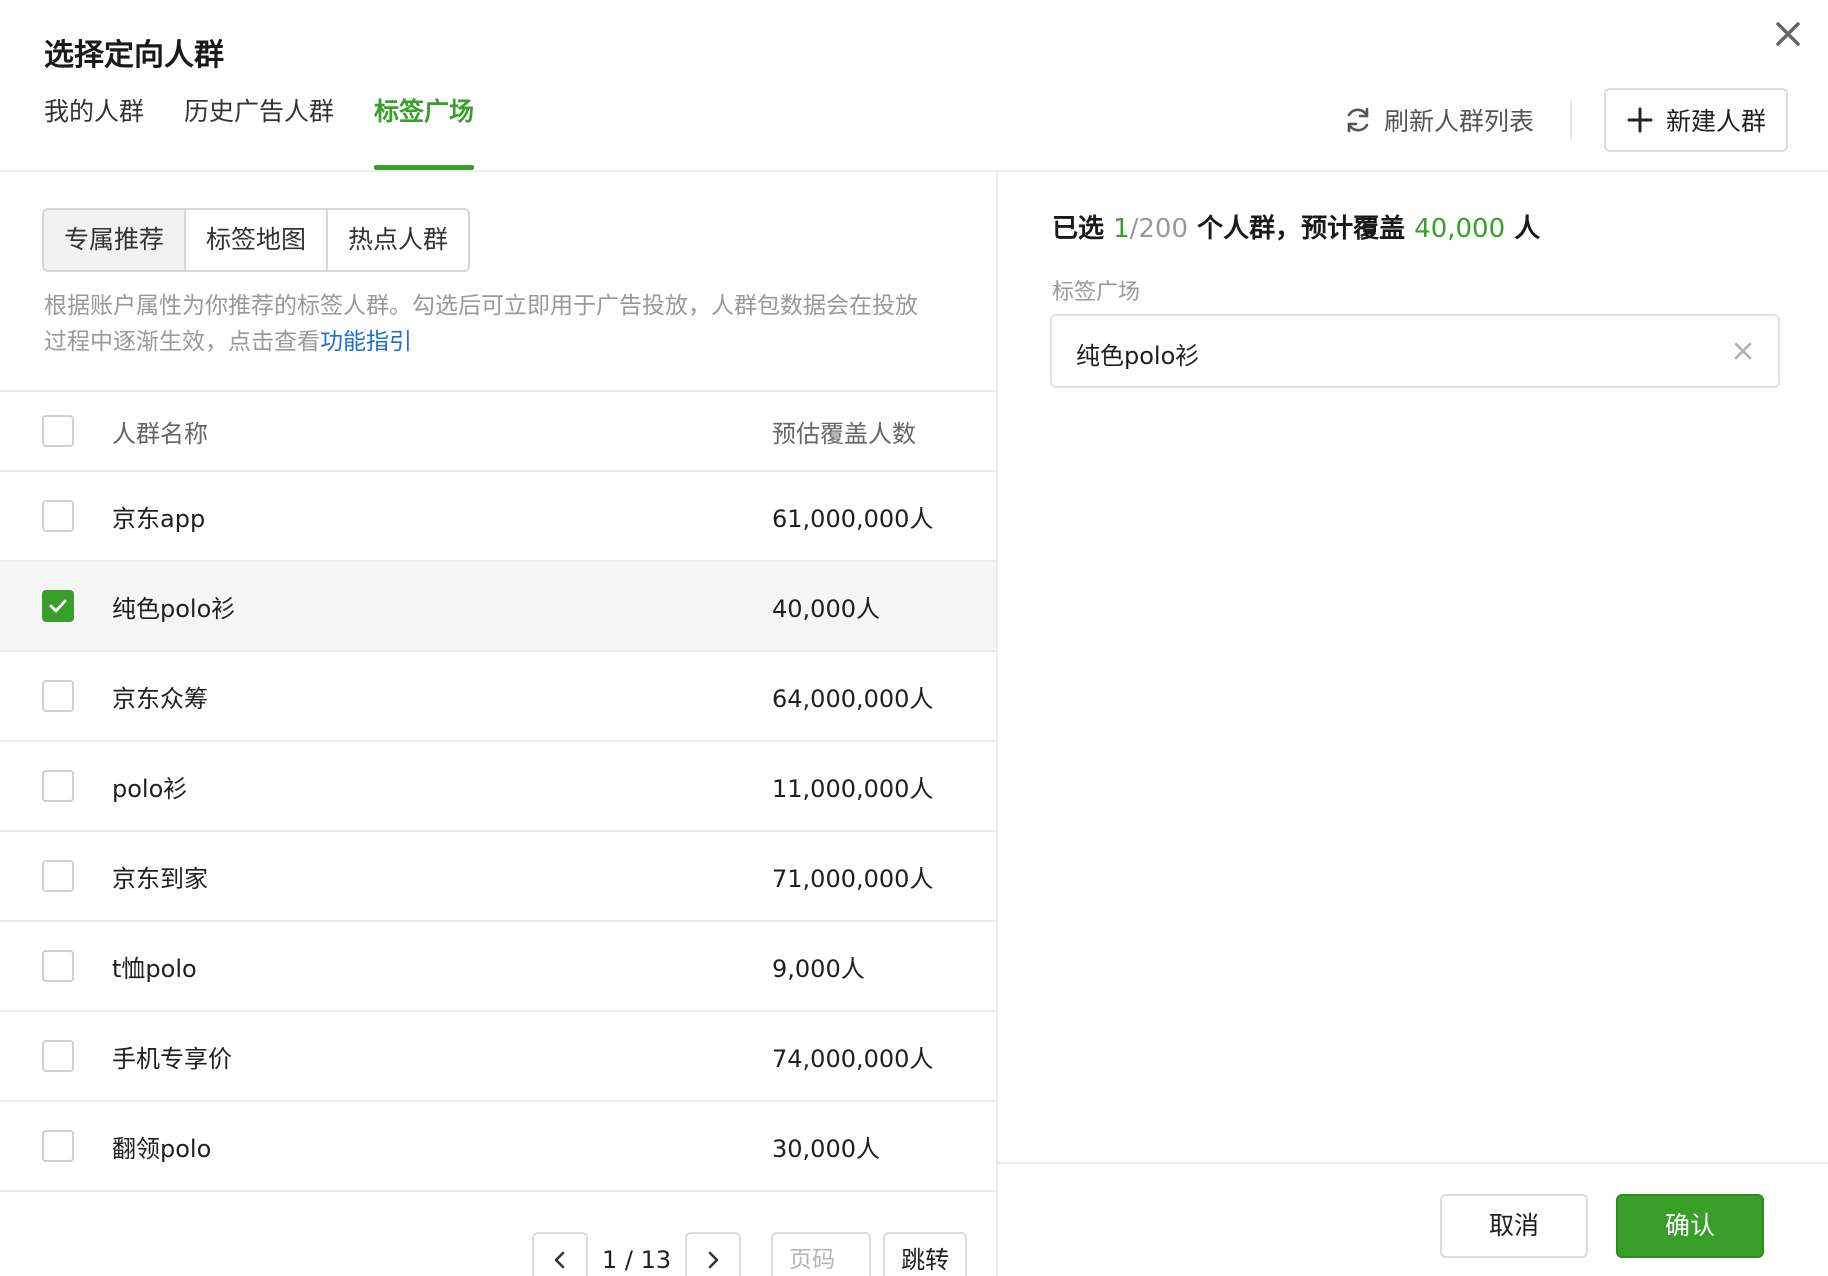  I want to click on table-row: t恤polo 9,000人, so click(498, 965).